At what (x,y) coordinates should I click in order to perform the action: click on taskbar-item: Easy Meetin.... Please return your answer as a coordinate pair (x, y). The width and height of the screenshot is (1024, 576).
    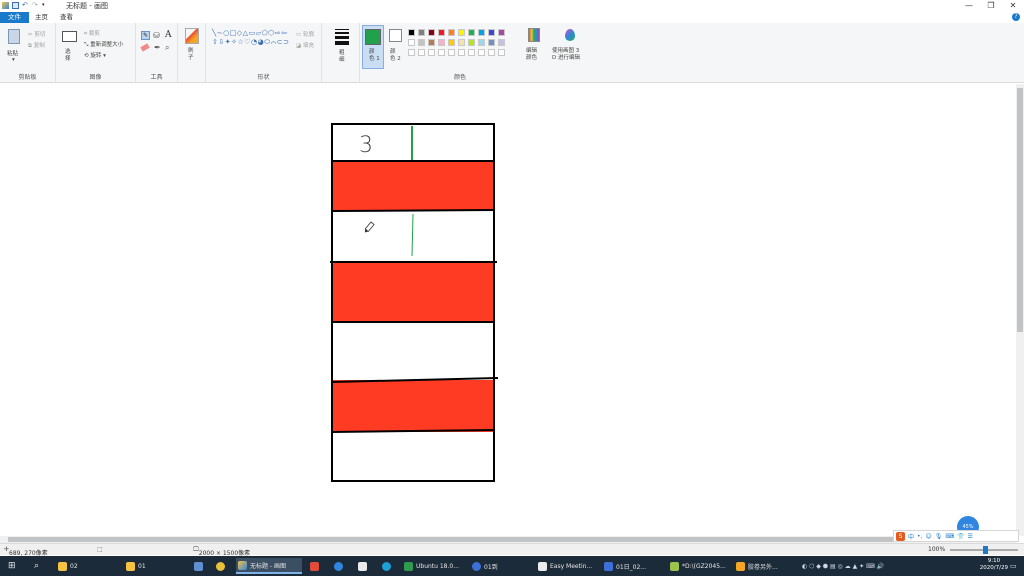
    Looking at the image, I should click on (567, 566).